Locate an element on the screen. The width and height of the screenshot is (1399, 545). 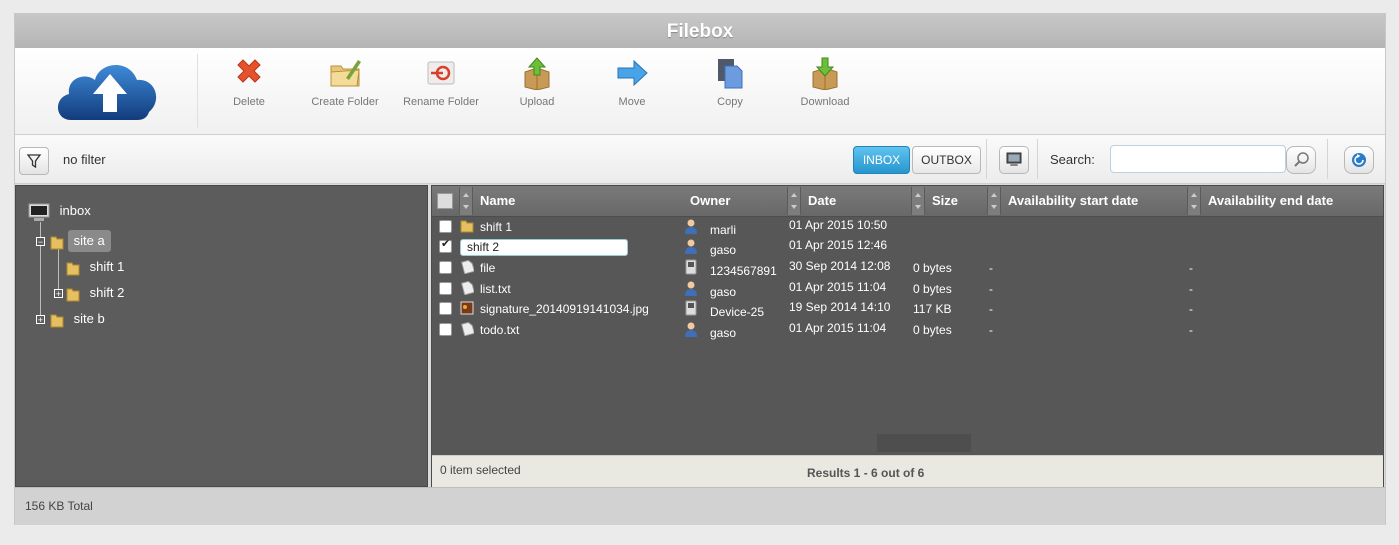
scrollbar-thumb is located at coordinates (924, 443).